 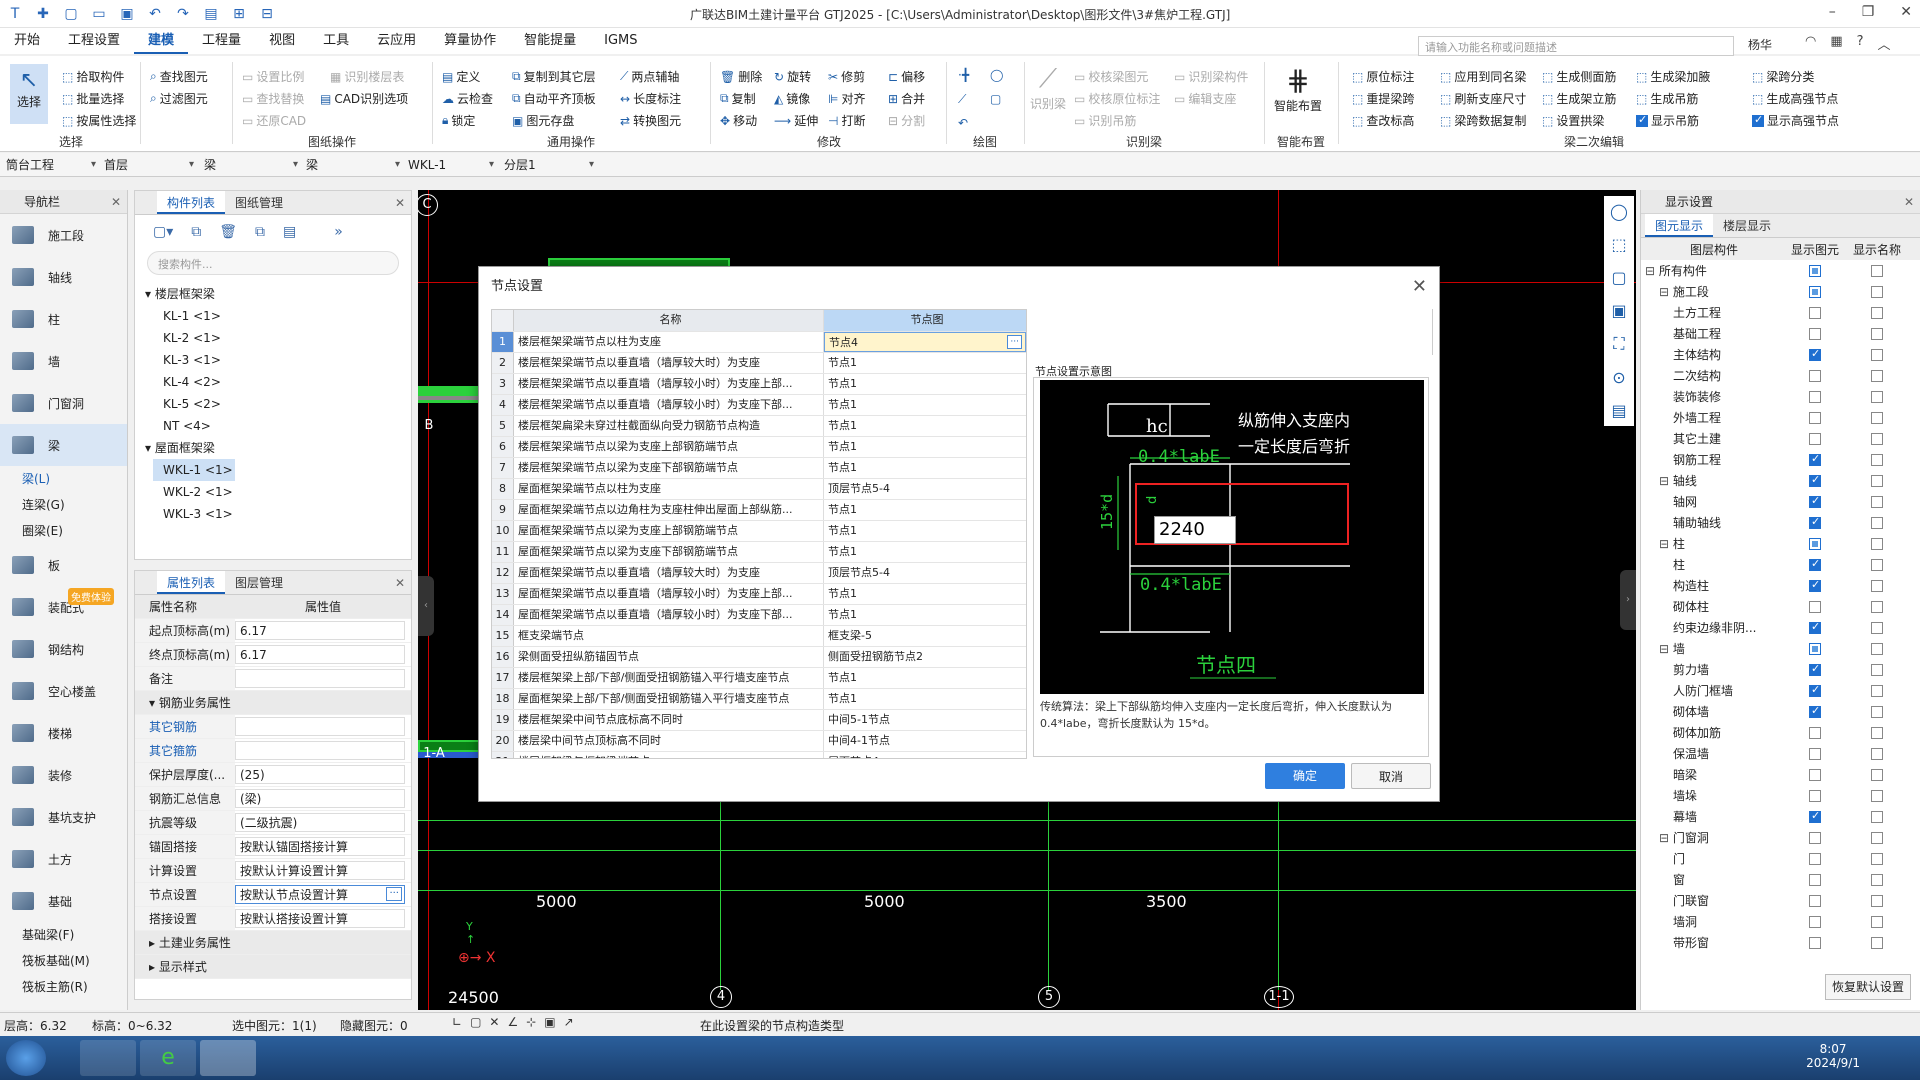 What do you see at coordinates (759, 489) in the screenshot?
I see `node-row: 8 屋面框架梁端节点以柱为支座 顶层节点5-4` at bounding box center [759, 489].